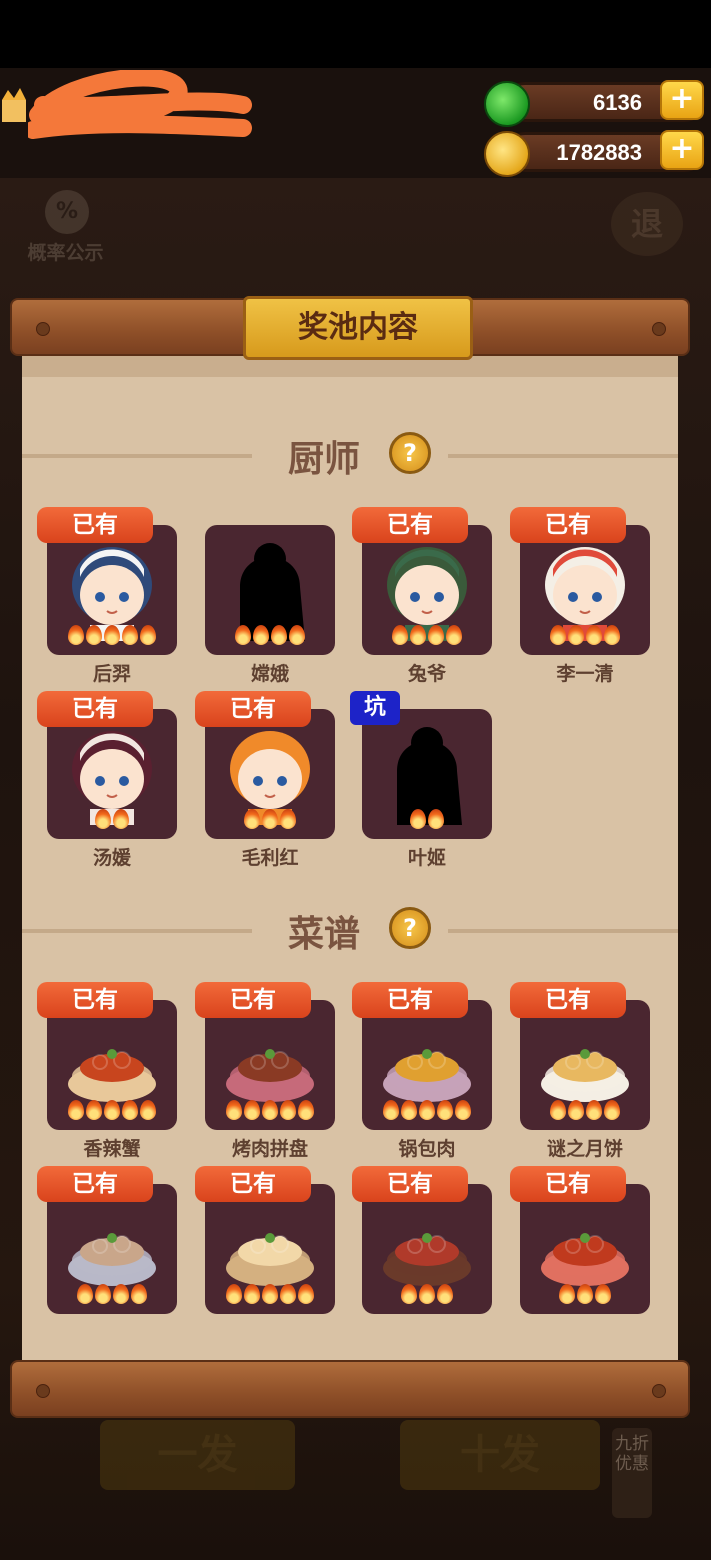 The height and width of the screenshot is (1560, 711). I want to click on chef-name: 兔爷, so click(426, 674).